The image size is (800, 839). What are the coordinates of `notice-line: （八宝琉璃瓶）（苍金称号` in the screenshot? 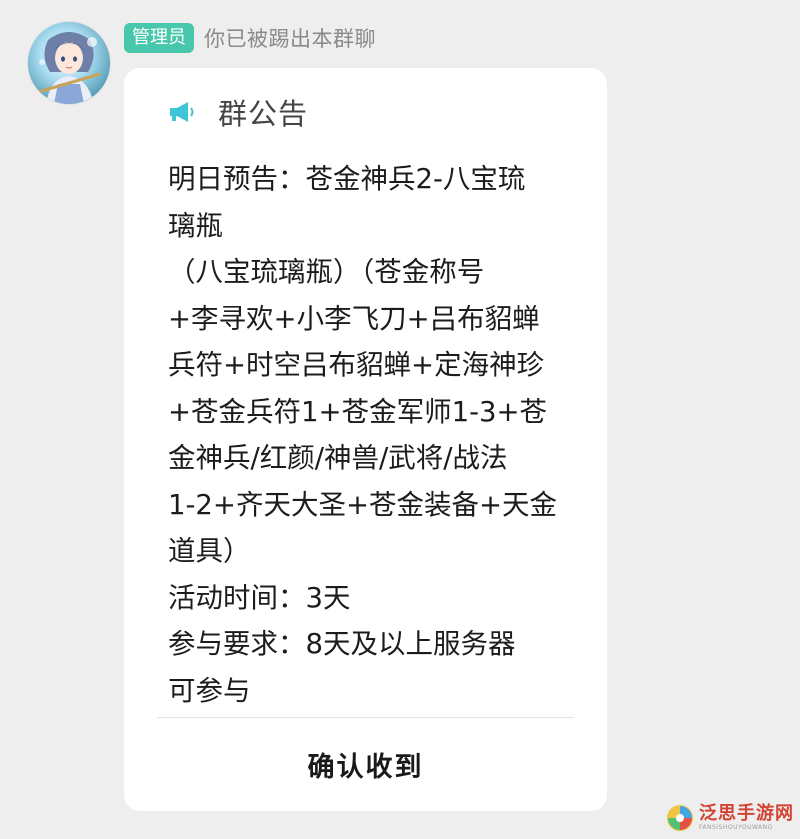 It's located at (326, 272).